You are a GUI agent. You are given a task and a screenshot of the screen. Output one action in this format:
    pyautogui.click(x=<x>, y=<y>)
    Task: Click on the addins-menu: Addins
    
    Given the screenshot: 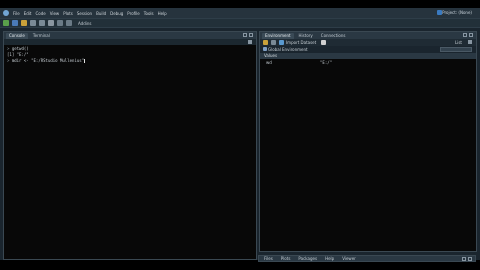 What is the action you would take?
    pyautogui.click(x=84, y=23)
    